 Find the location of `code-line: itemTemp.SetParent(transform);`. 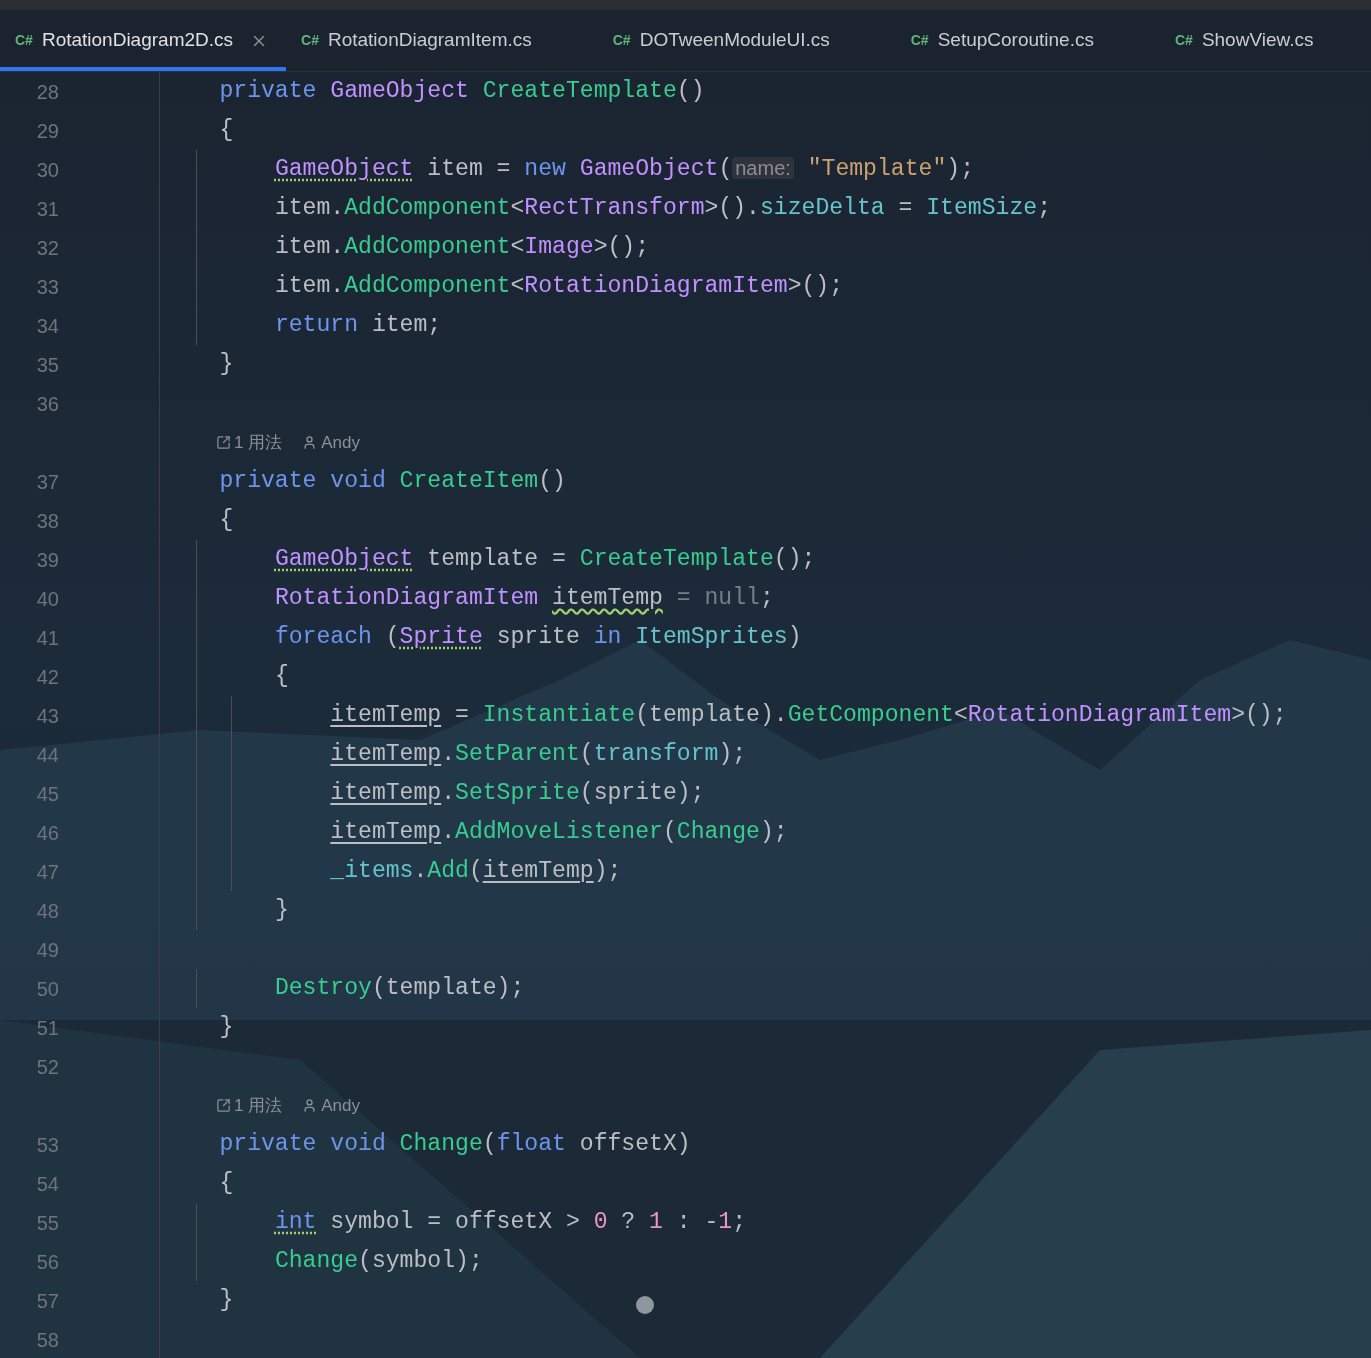

code-line: itemTemp.SetParent(transform); is located at coordinates (538, 754).